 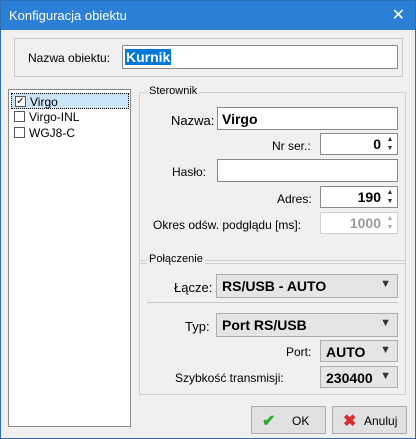 I want to click on controller-name-label: Nazwa:, so click(x=193, y=120).